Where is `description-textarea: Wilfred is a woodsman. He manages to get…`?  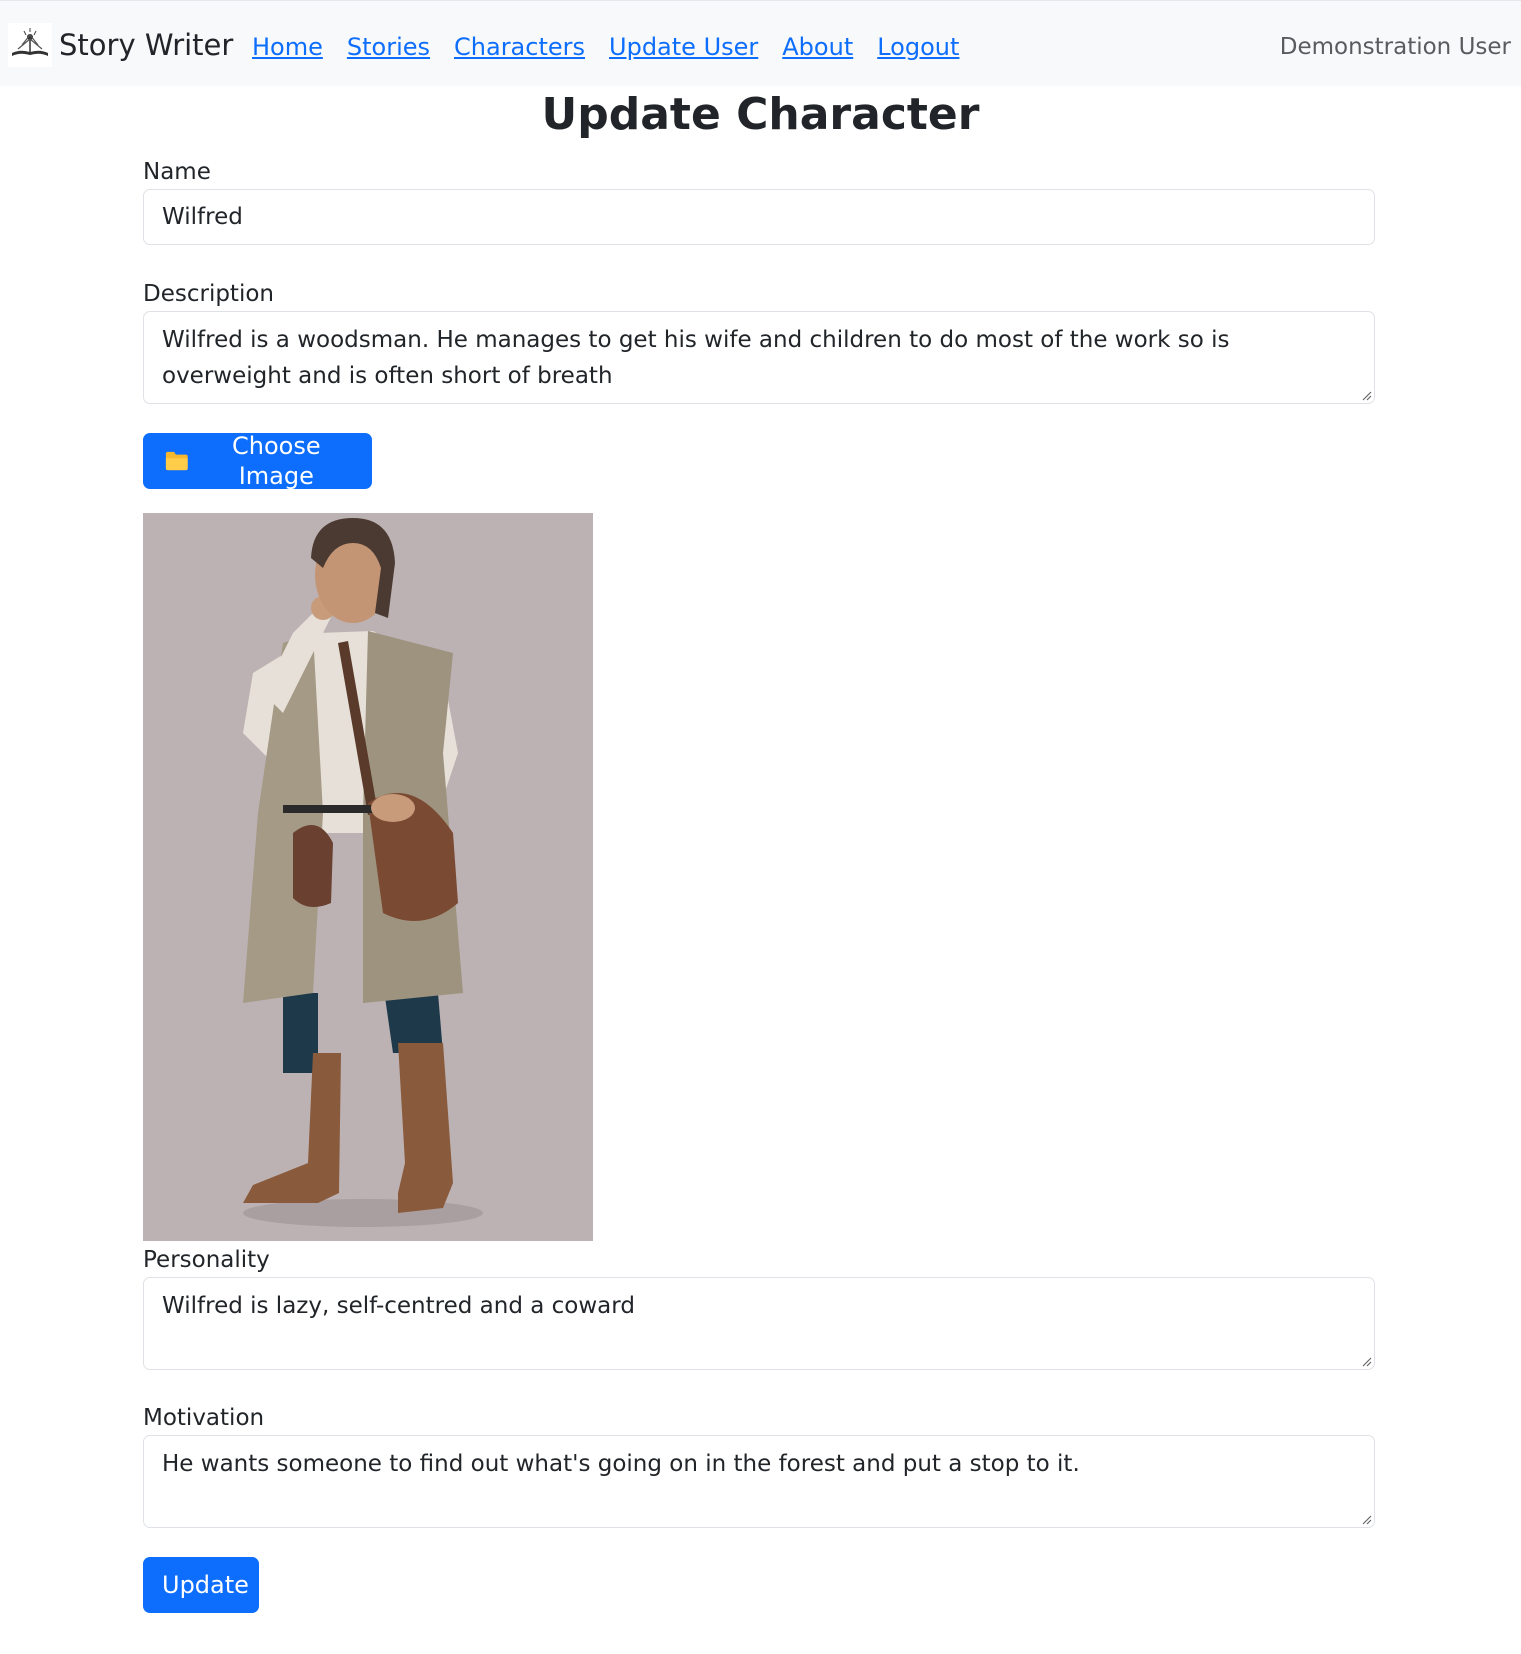 description-textarea: Wilfred is a woodsman. He manages to get… is located at coordinates (759, 357).